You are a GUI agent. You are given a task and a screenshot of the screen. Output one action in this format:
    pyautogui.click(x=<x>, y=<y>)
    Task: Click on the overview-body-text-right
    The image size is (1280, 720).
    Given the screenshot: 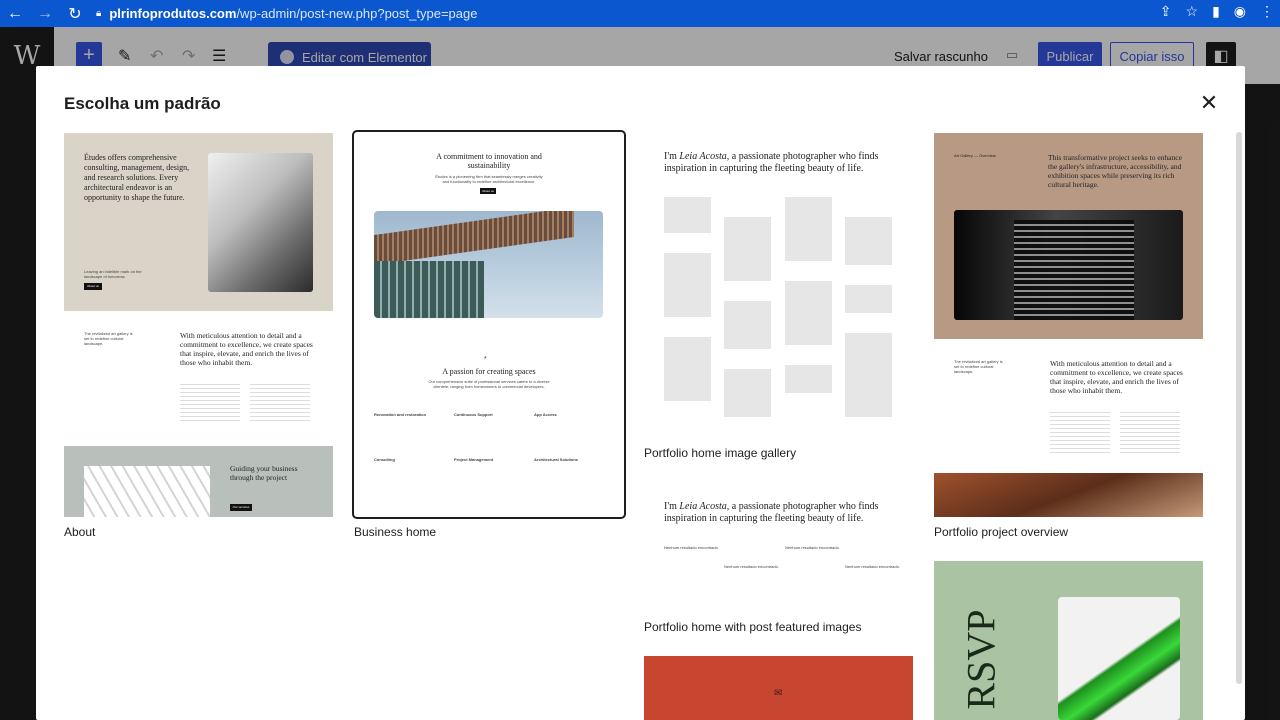 What is the action you would take?
    pyautogui.click(x=1150, y=431)
    